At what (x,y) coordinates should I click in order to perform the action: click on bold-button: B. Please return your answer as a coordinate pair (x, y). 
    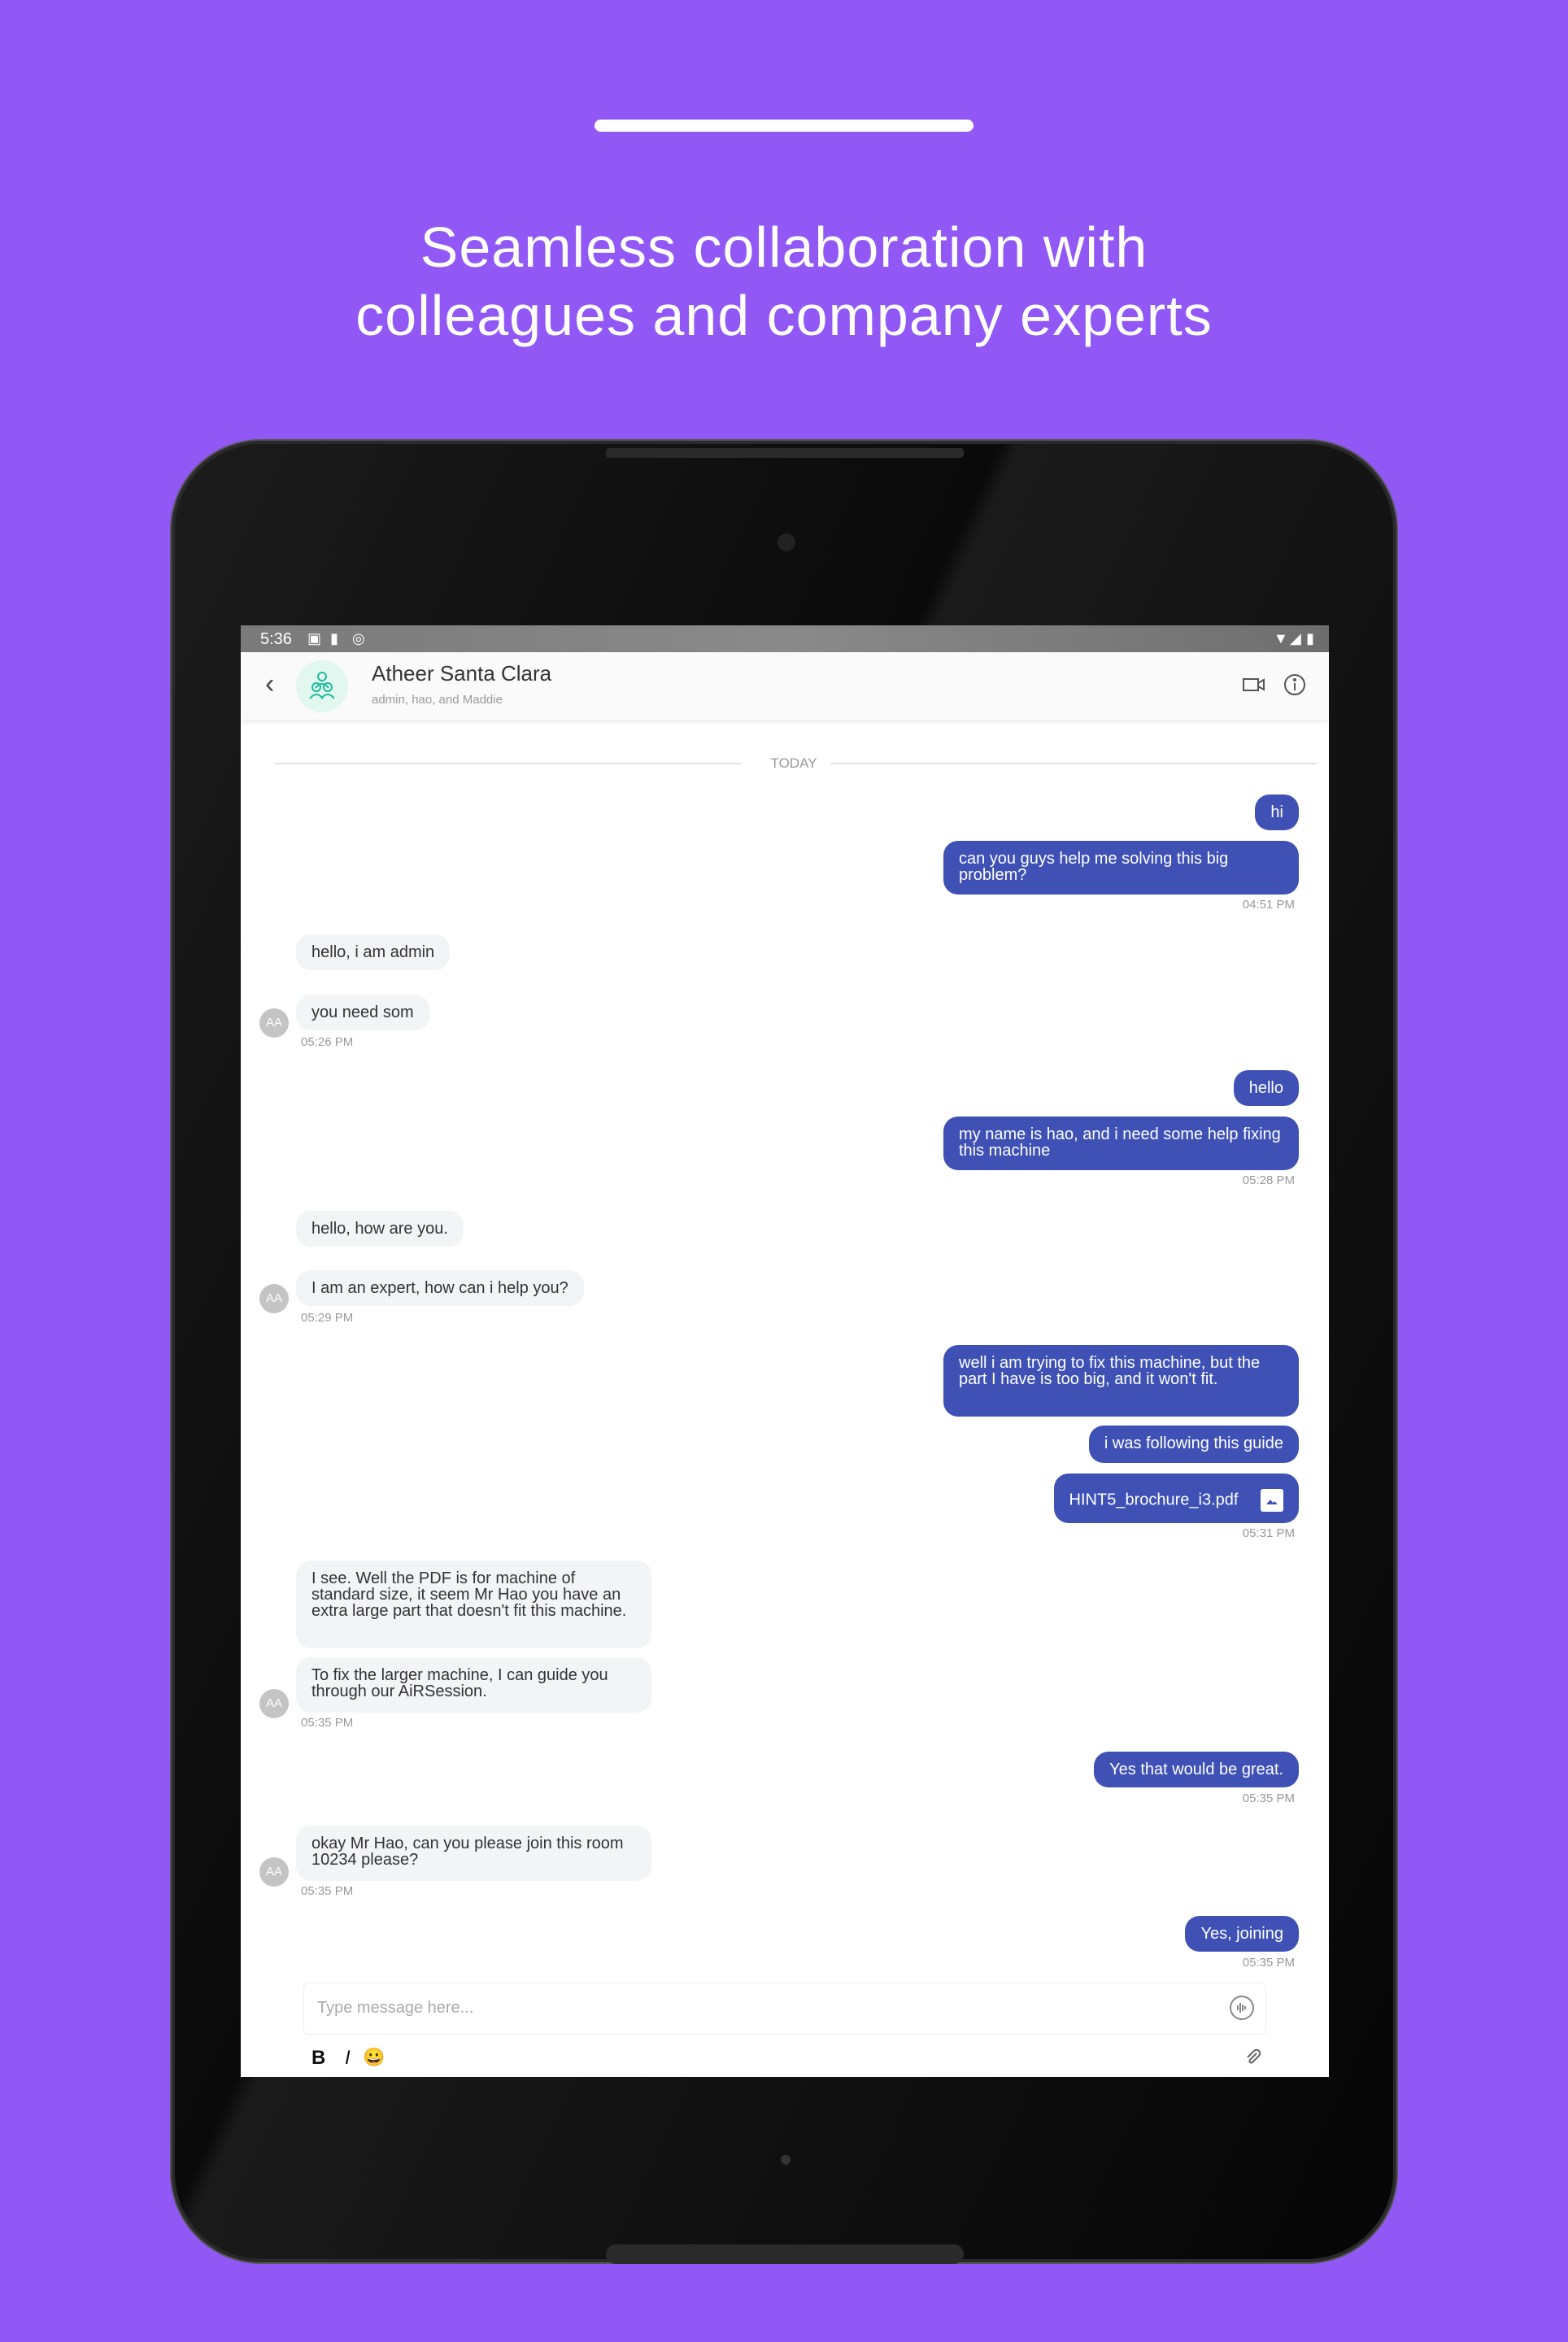
    Looking at the image, I should click on (318, 2058).